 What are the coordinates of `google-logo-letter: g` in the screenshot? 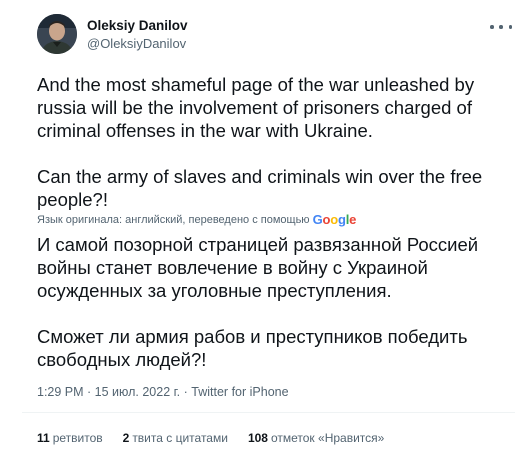 It's located at (341, 219).